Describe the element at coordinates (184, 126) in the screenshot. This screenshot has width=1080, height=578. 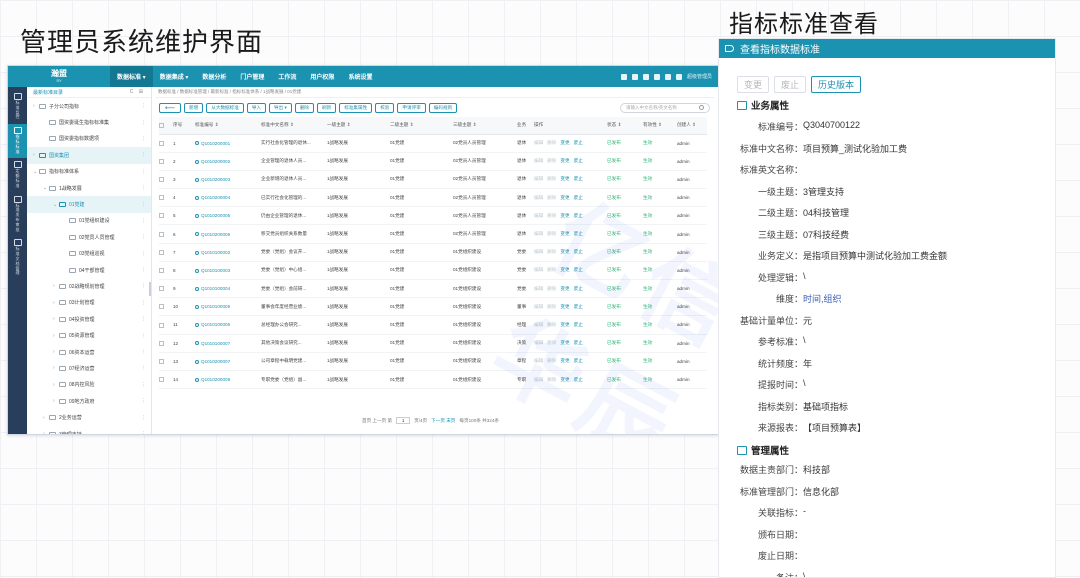
I see `column-header: 序号` at that location.